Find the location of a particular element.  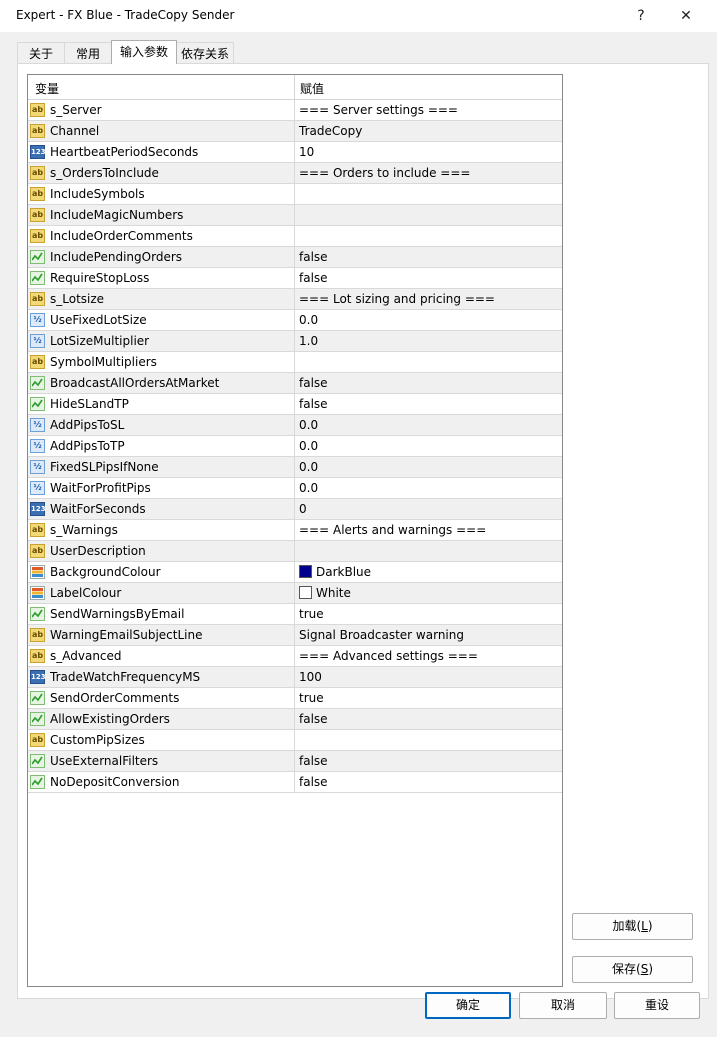

param-value: Signal Broadcaster warning is located at coordinates (381, 635).